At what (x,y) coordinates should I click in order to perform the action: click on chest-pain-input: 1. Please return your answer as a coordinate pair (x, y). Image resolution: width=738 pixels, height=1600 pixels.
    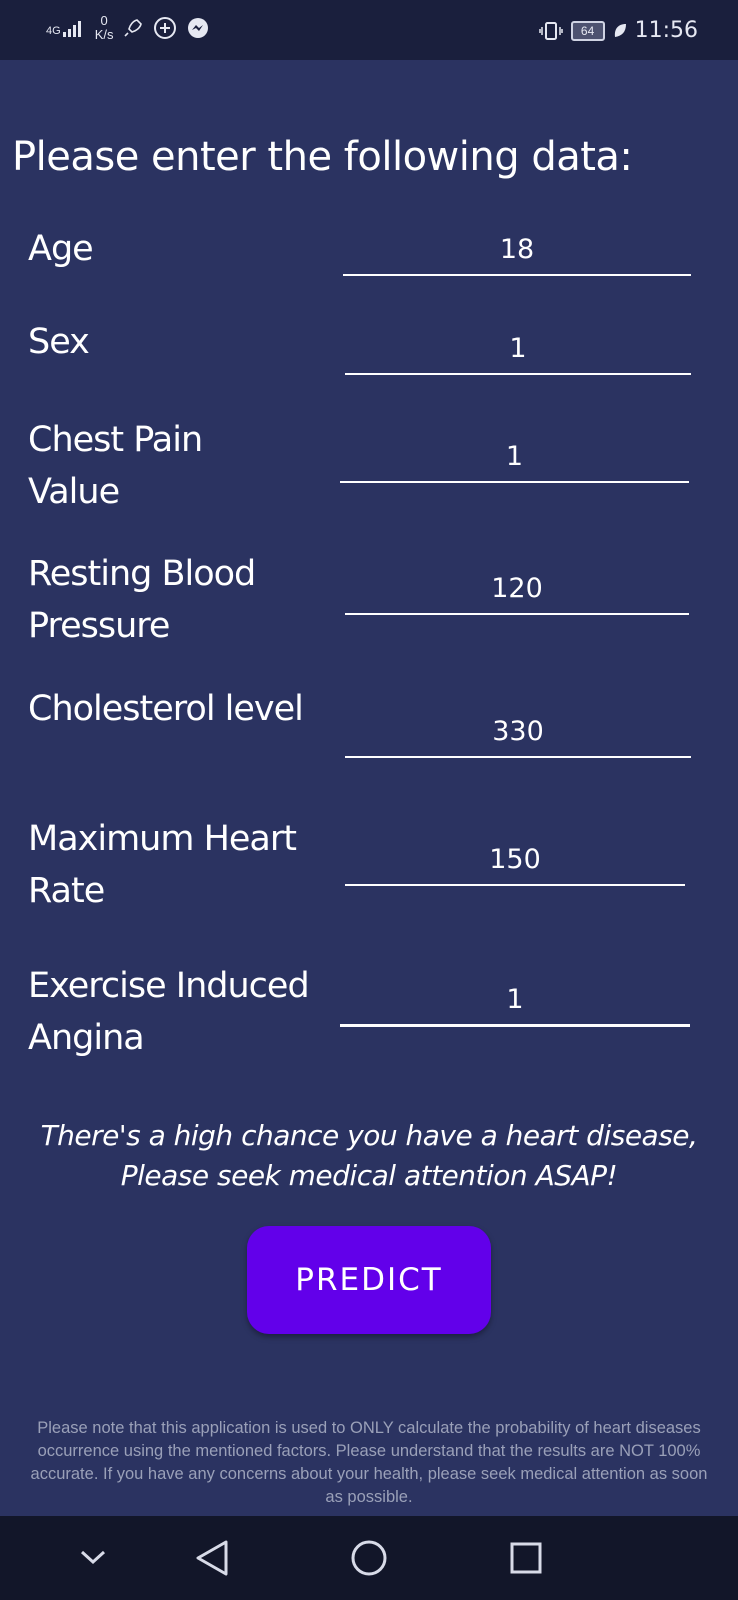
    Looking at the image, I should click on (514, 462).